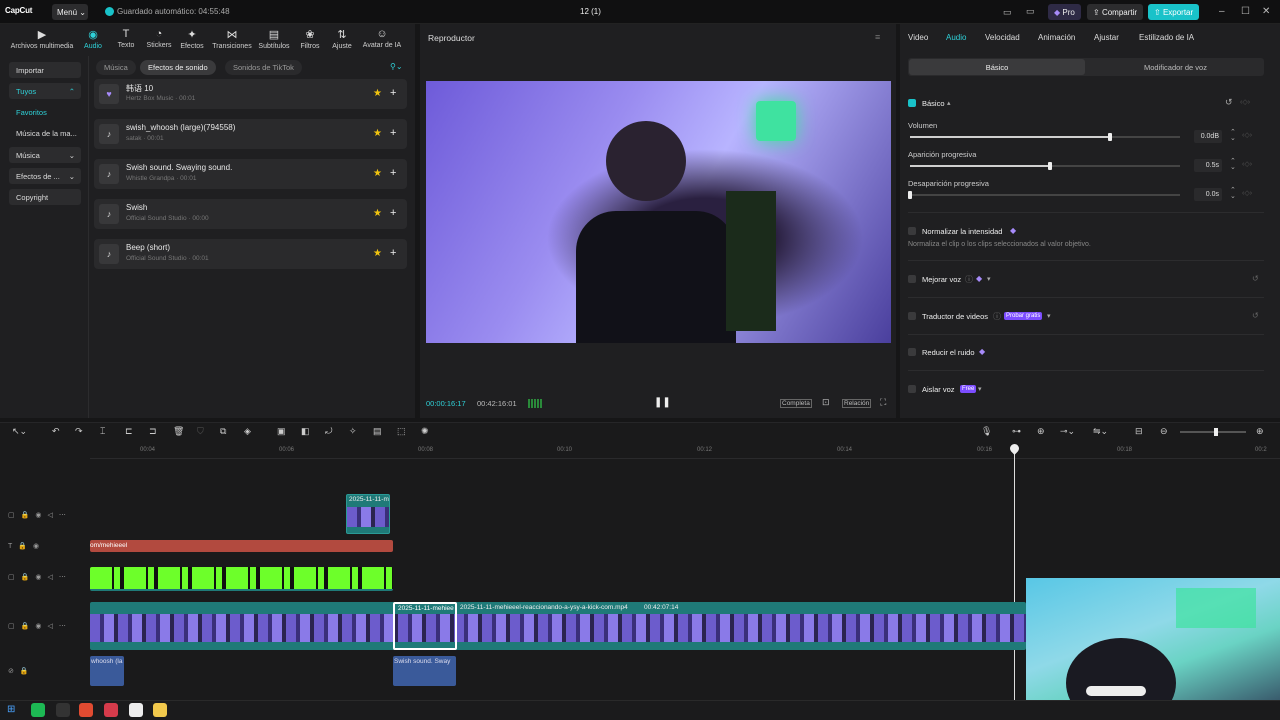 Image resolution: width=1280 pixels, height=720 pixels. I want to click on export-button: ⇧ Exportar, so click(1174, 12).